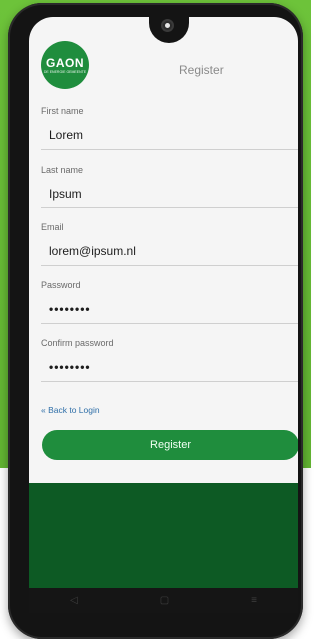 This screenshot has height=639, width=320. I want to click on logo-text: GAON, so click(65, 62).